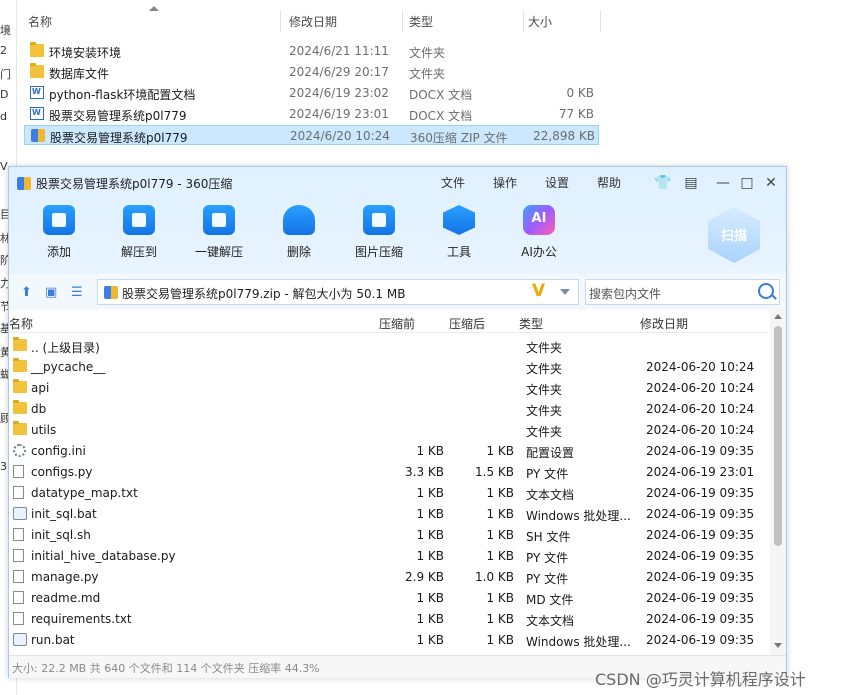 Image resolution: width=861 pixels, height=695 pixels. What do you see at coordinates (4, 166) in the screenshot?
I see `nav-pane-char: V` at bounding box center [4, 166].